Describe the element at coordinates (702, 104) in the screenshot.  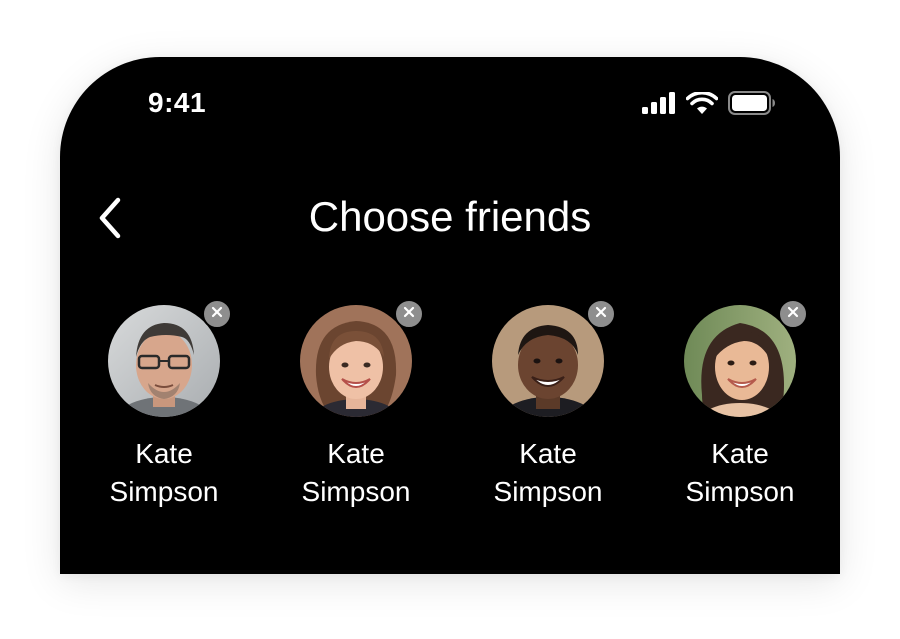
I see `wifi-icon` at that location.